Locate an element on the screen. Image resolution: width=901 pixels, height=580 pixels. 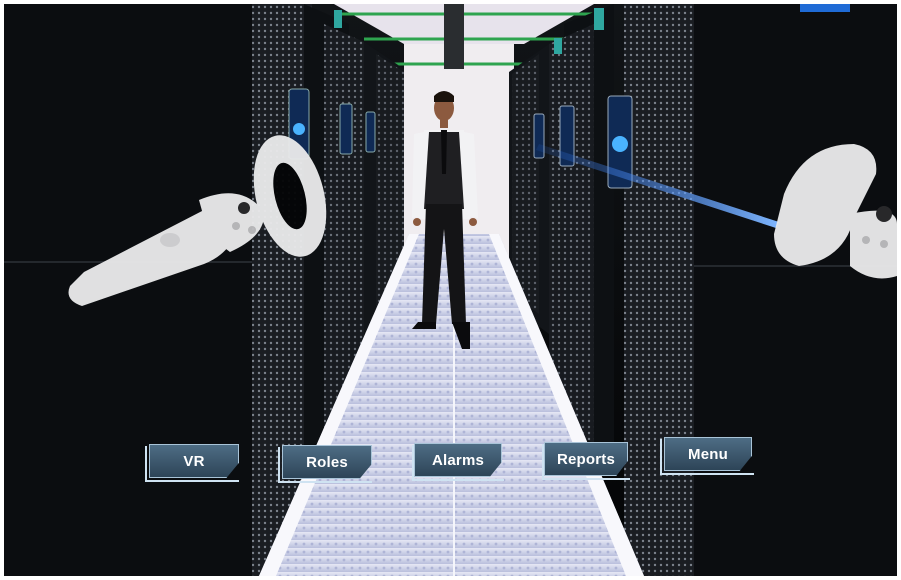
reports-button: Reports is located at coordinates (586, 459).